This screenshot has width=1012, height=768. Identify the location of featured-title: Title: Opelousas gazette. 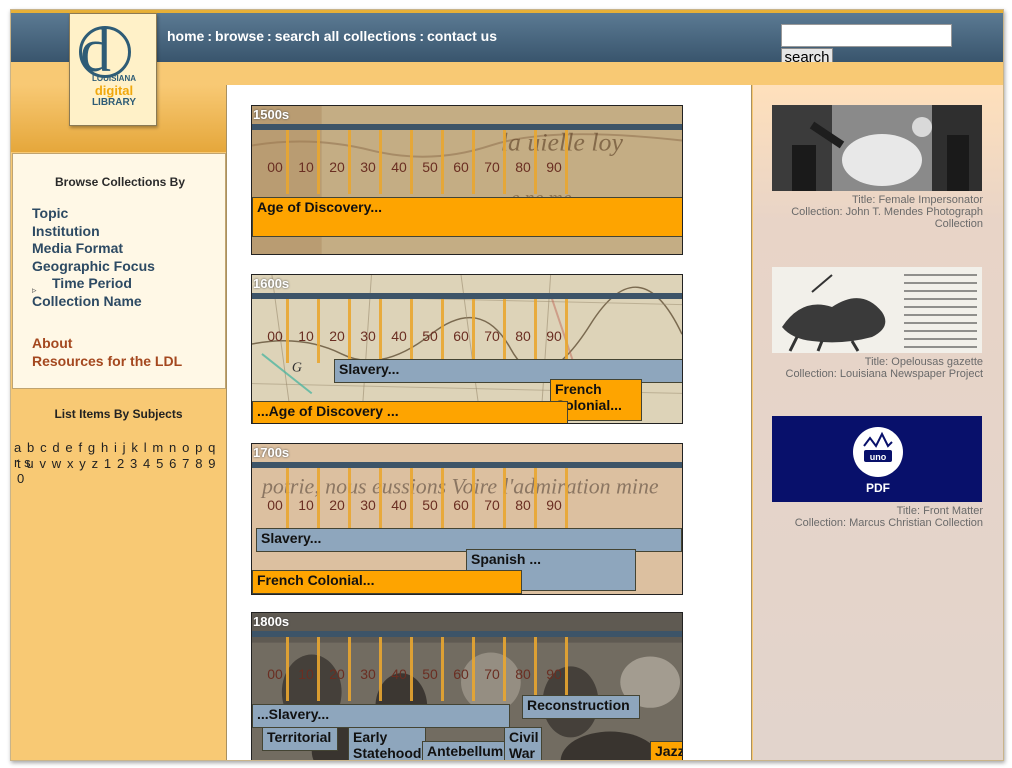
(923, 362).